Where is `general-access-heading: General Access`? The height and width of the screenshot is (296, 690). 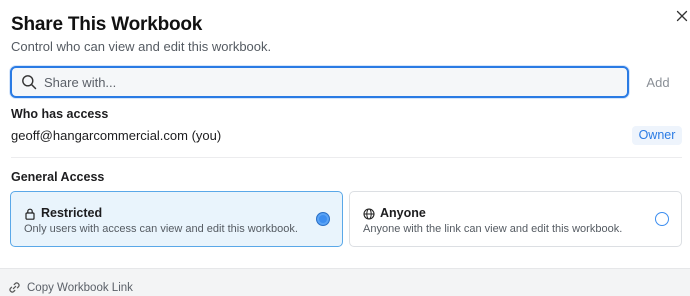 general-access-heading: General Access is located at coordinates (58, 177).